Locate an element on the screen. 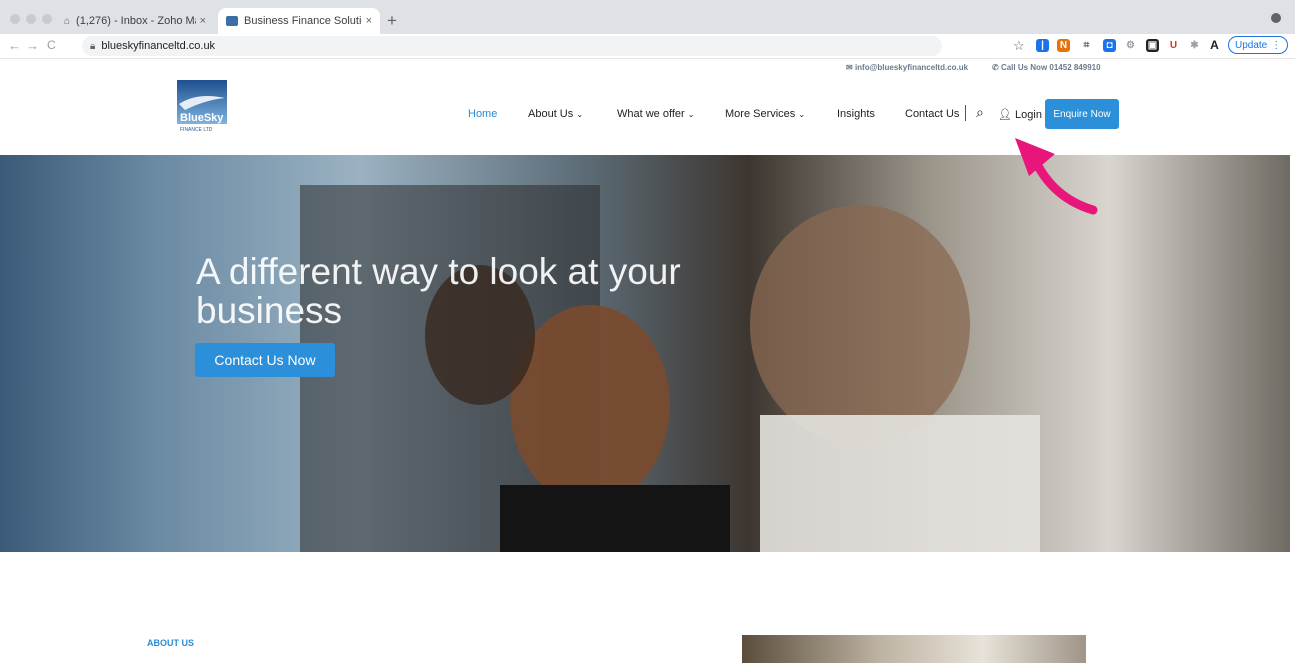  user-icon: 👤︎ is located at coordinates (1005, 115).